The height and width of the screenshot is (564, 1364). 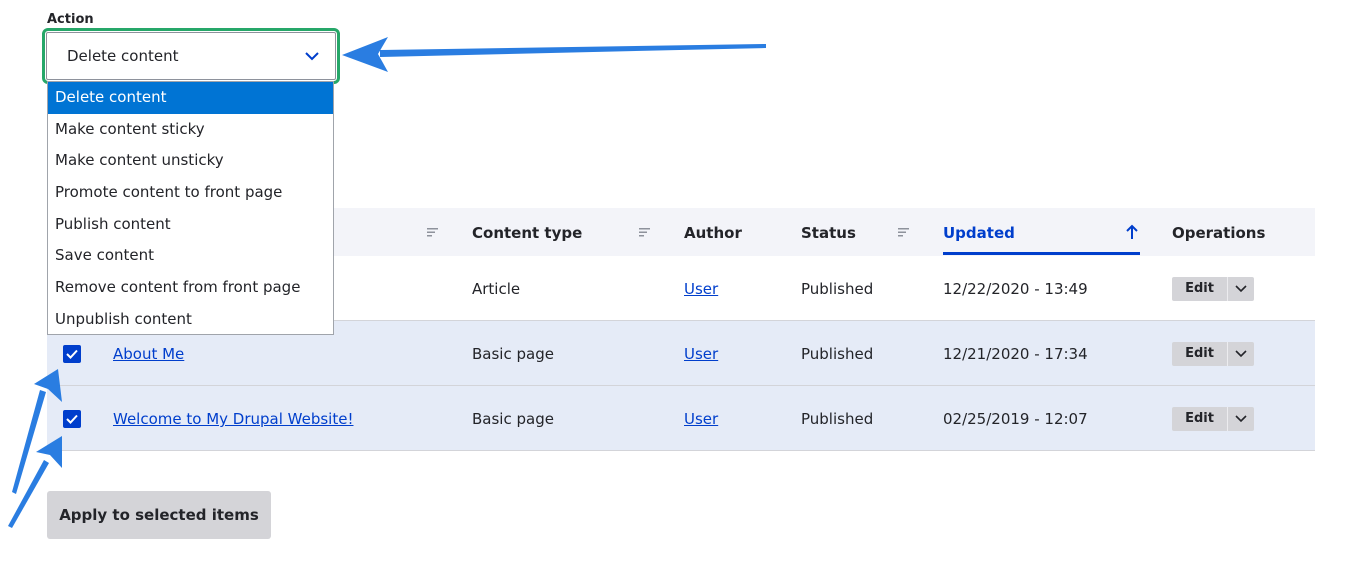 What do you see at coordinates (123, 56) in the screenshot?
I see `action-select-value: Delete content` at bounding box center [123, 56].